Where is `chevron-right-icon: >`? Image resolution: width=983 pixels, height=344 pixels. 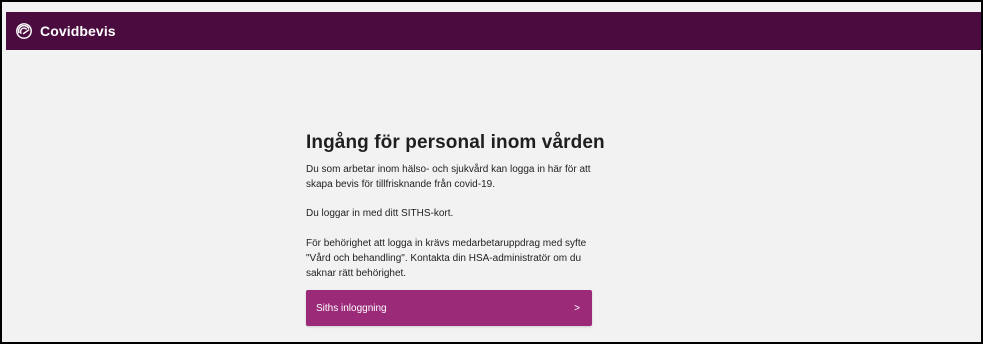
chevron-right-icon: > is located at coordinates (577, 308).